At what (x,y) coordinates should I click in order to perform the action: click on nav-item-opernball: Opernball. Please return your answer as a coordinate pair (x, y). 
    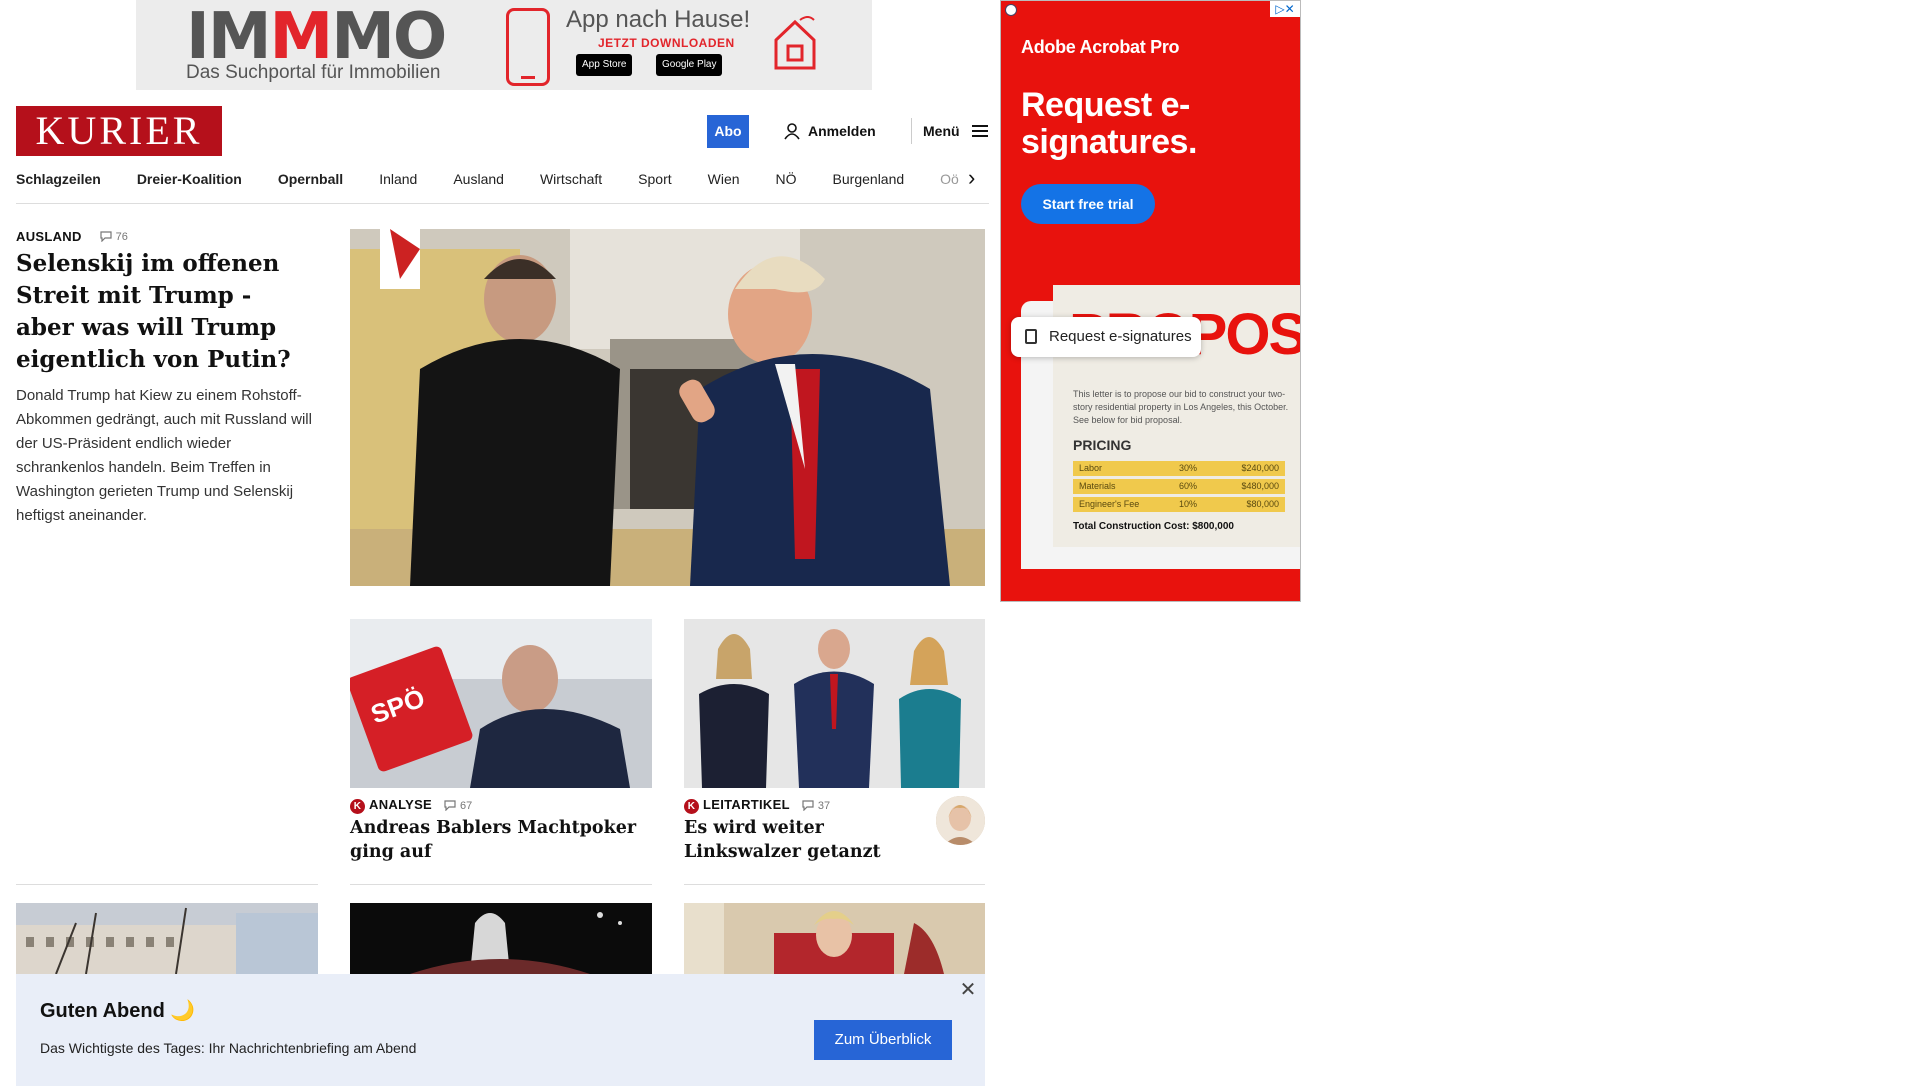
    Looking at the image, I should click on (310, 179).